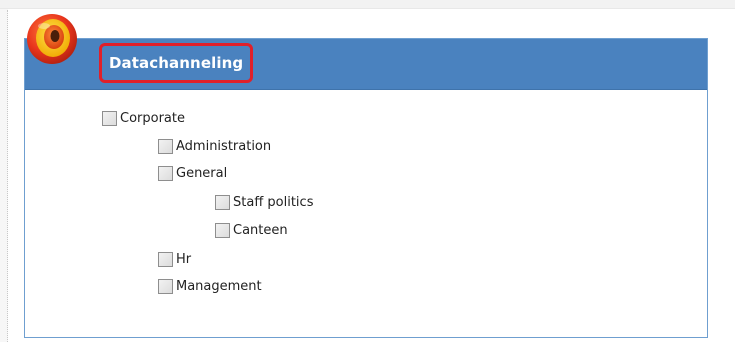 The height and width of the screenshot is (342, 735). What do you see at coordinates (260, 230) in the screenshot?
I see `tree-node-label: Canteen` at bounding box center [260, 230].